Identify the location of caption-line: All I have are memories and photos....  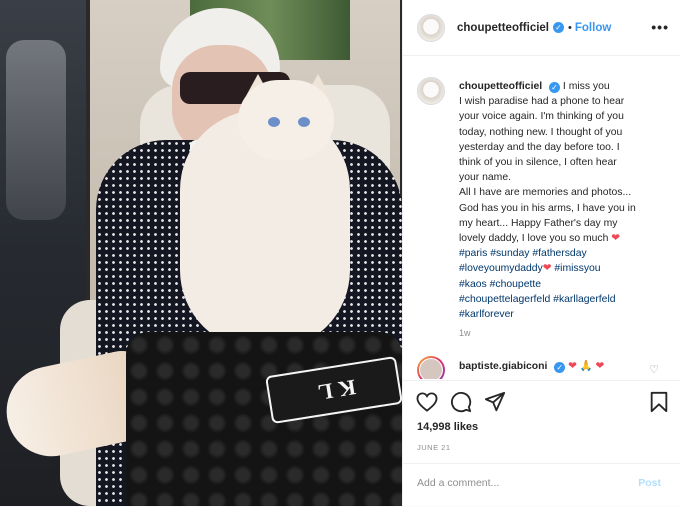
(545, 193).